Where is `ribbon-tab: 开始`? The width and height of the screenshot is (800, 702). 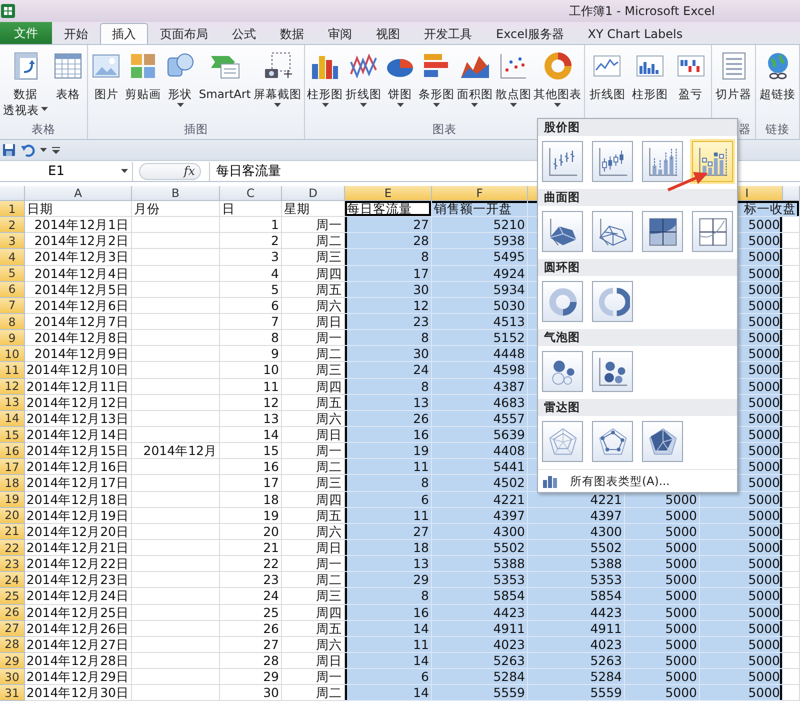 ribbon-tab: 开始 is located at coordinates (76, 33).